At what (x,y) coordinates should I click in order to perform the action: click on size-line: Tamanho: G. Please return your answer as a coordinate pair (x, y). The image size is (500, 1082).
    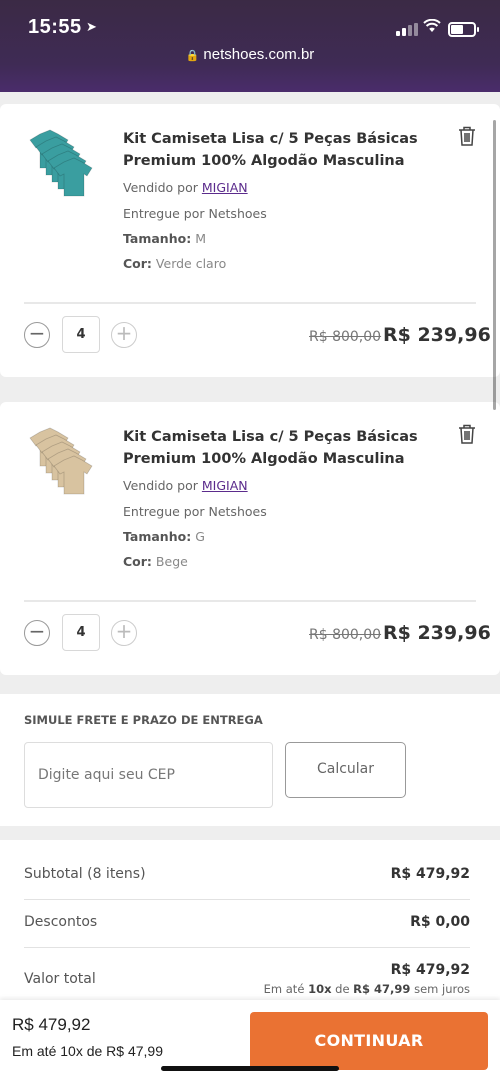
    Looking at the image, I should click on (164, 536).